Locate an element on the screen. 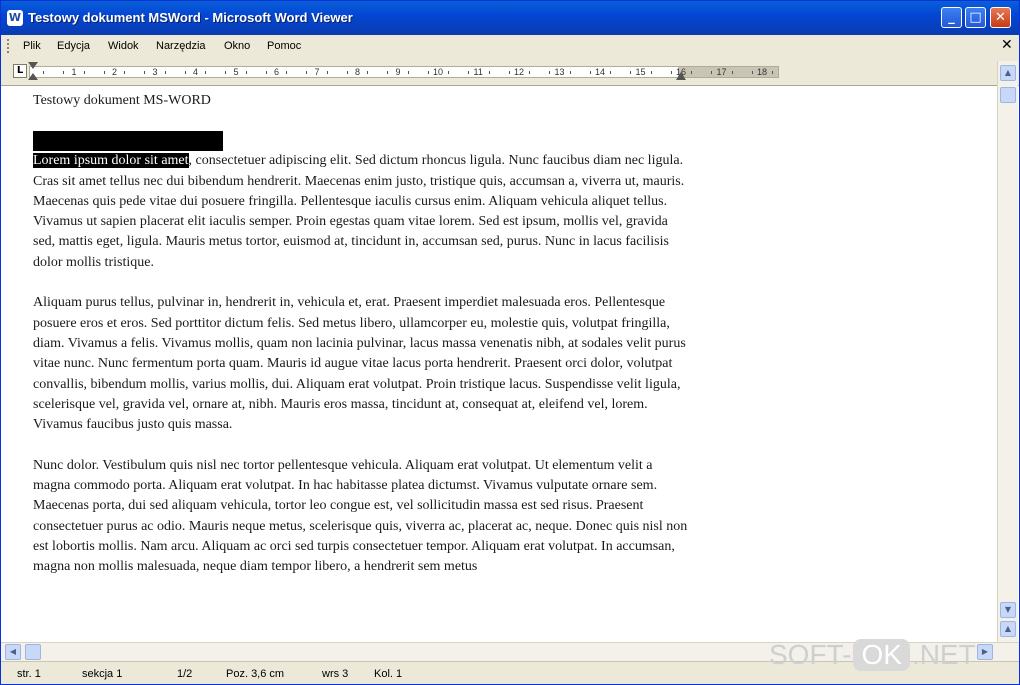 This screenshot has width=1020, height=685. status-section: sekcja 1 is located at coordinates (102, 674).